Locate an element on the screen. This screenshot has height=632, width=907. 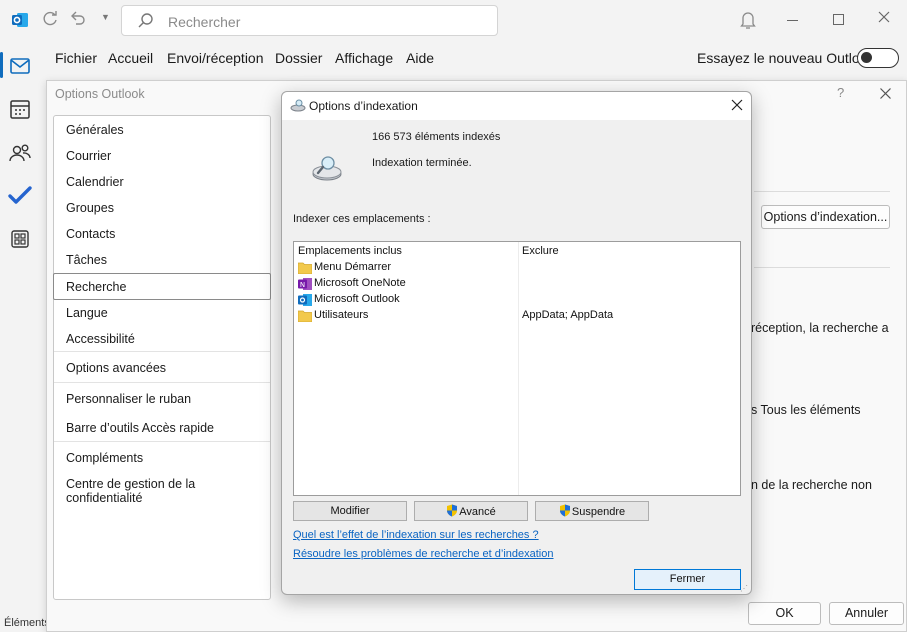
category-general: Générales is located at coordinates (95, 130).